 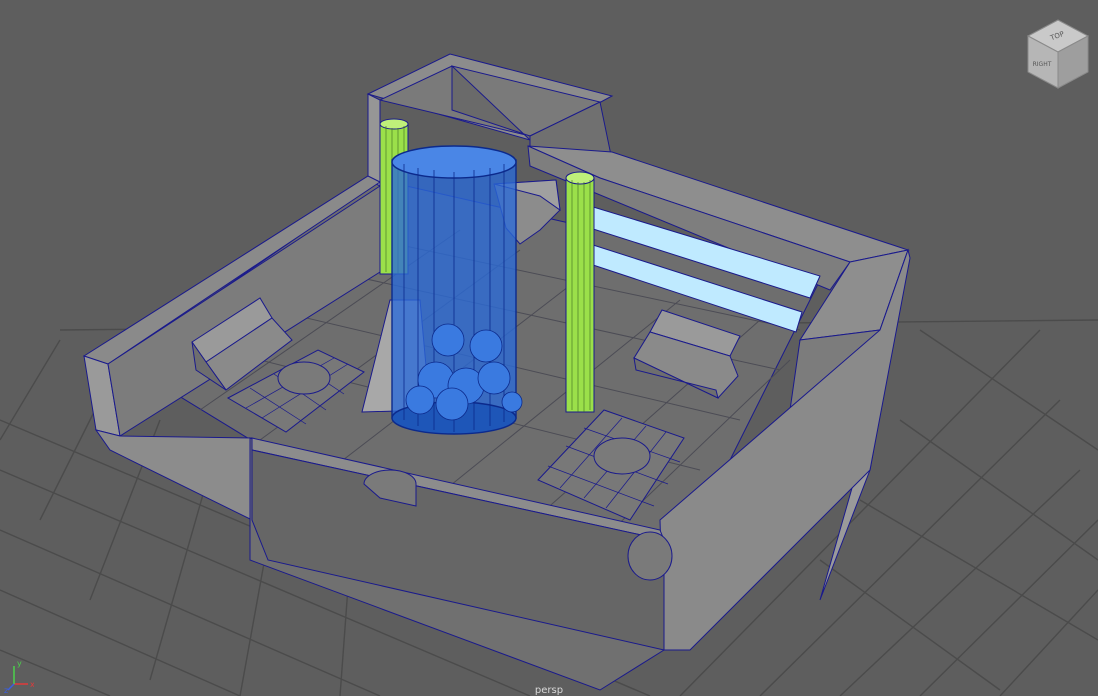 I want to click on y-axis-label: y, so click(x=19, y=663).